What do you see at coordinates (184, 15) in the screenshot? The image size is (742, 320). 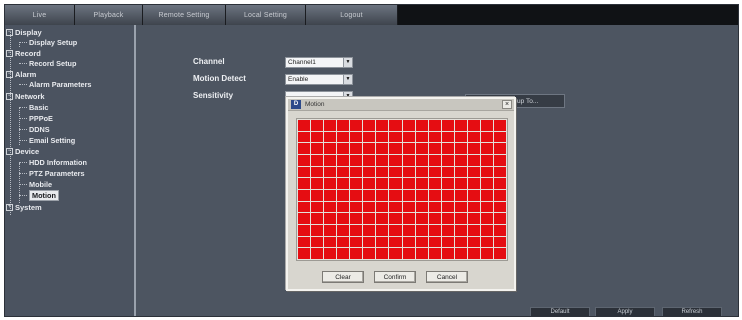 I see `tab-remote-setting: Remote Setting` at bounding box center [184, 15].